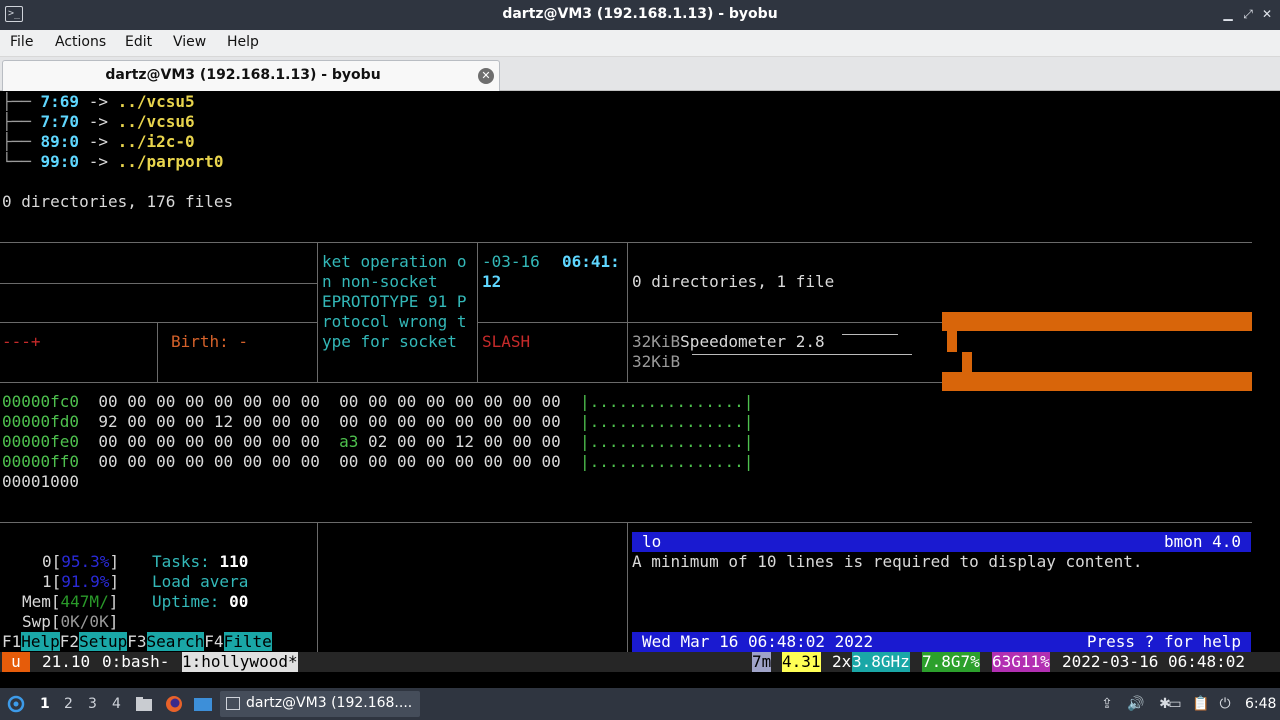 This screenshot has height=720, width=1280. What do you see at coordinates (640, 43) in the screenshot?
I see `menu-bar: File Actions Edit View Help` at bounding box center [640, 43].